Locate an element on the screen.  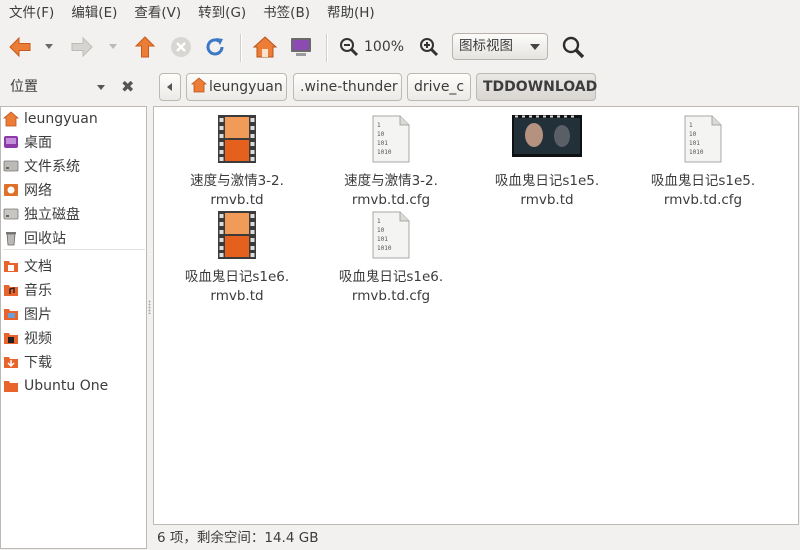
sidebar-item-ubuntu-one: Ubuntu One is located at coordinates (55, 386).